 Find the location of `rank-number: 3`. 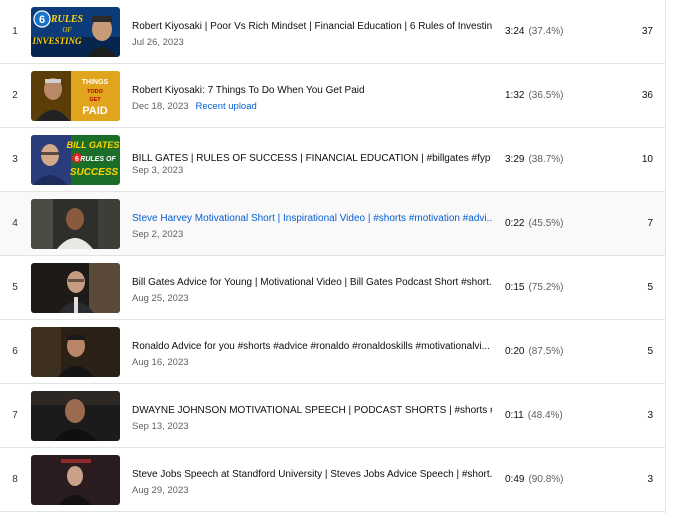

rank-number: 3 is located at coordinates (15, 159).